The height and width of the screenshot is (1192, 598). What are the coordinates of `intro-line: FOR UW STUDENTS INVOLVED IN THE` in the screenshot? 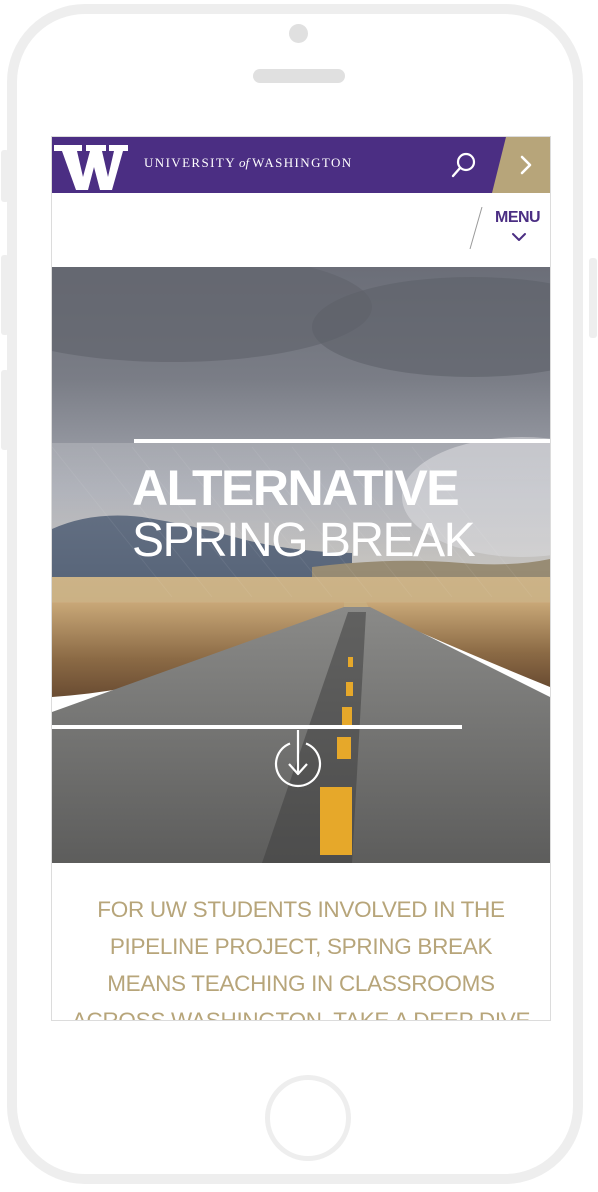 It's located at (301, 909).